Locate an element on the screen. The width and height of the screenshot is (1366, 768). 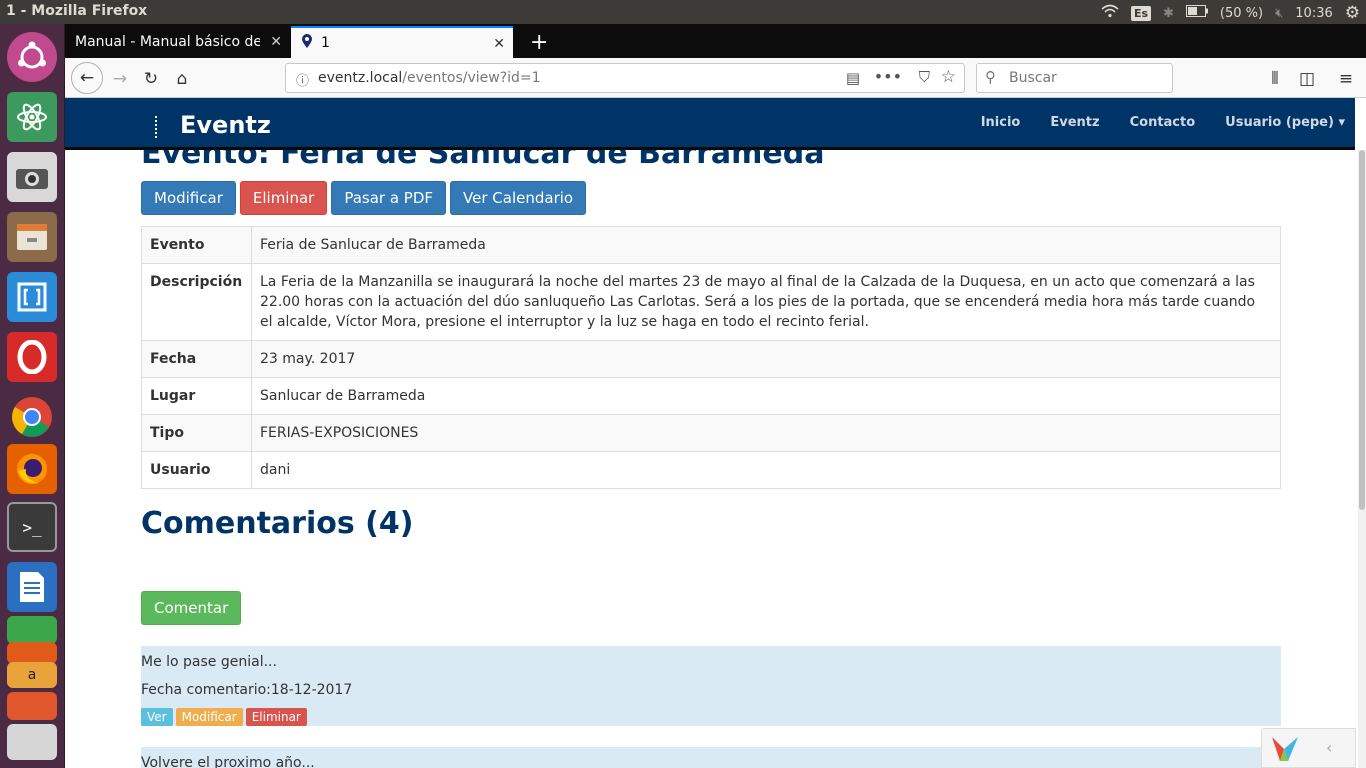
battery-icon is located at coordinates (1196, 13).